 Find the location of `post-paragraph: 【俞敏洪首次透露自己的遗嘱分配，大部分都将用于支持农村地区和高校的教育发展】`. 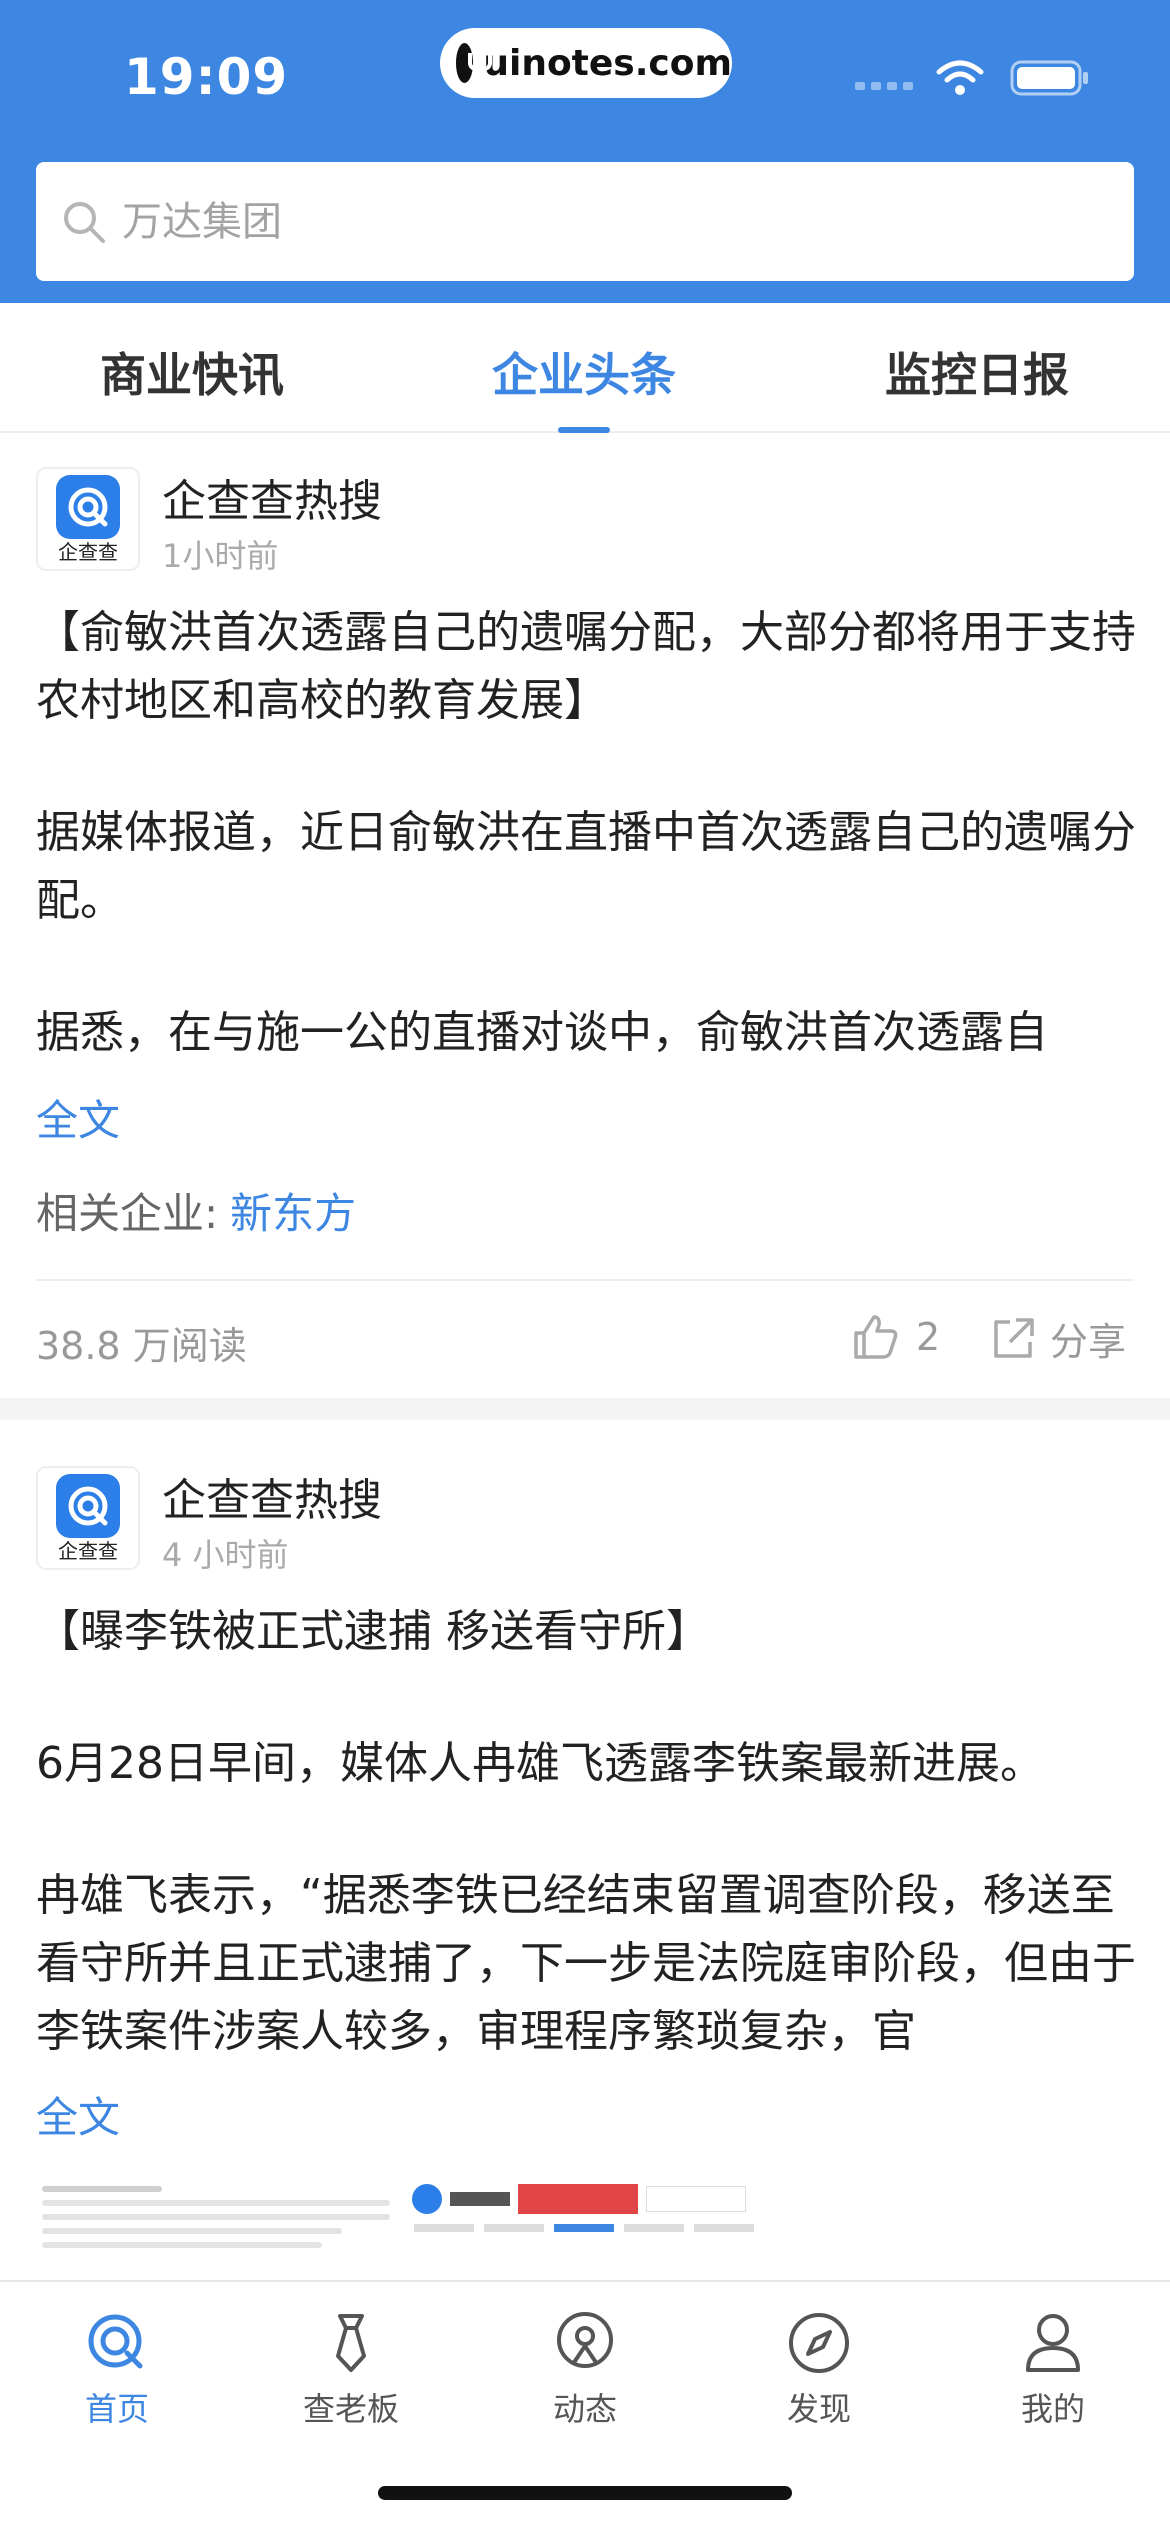

post-paragraph: 【俞敏洪首次透露自己的遗嘱分配，大部分都将用于支持农村地区和高校的教育发展】 is located at coordinates (586, 666).